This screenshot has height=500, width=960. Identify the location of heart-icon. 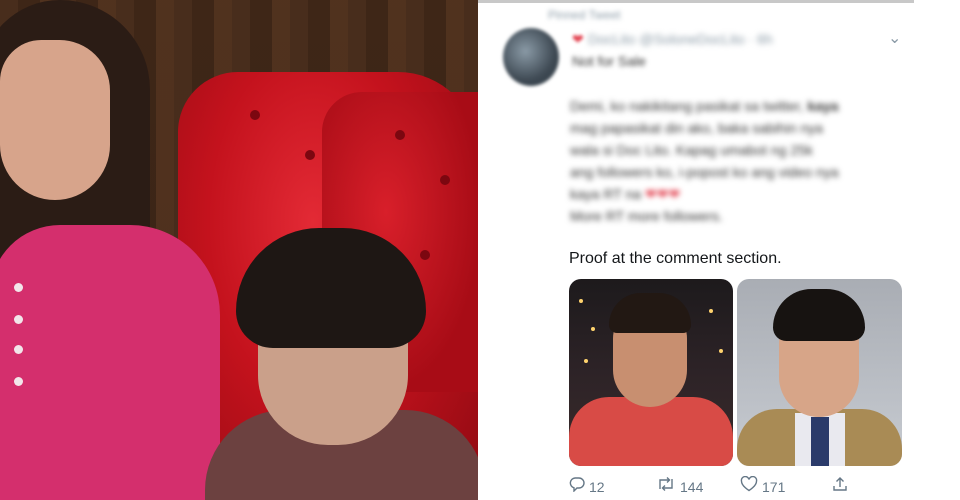
(749, 486).